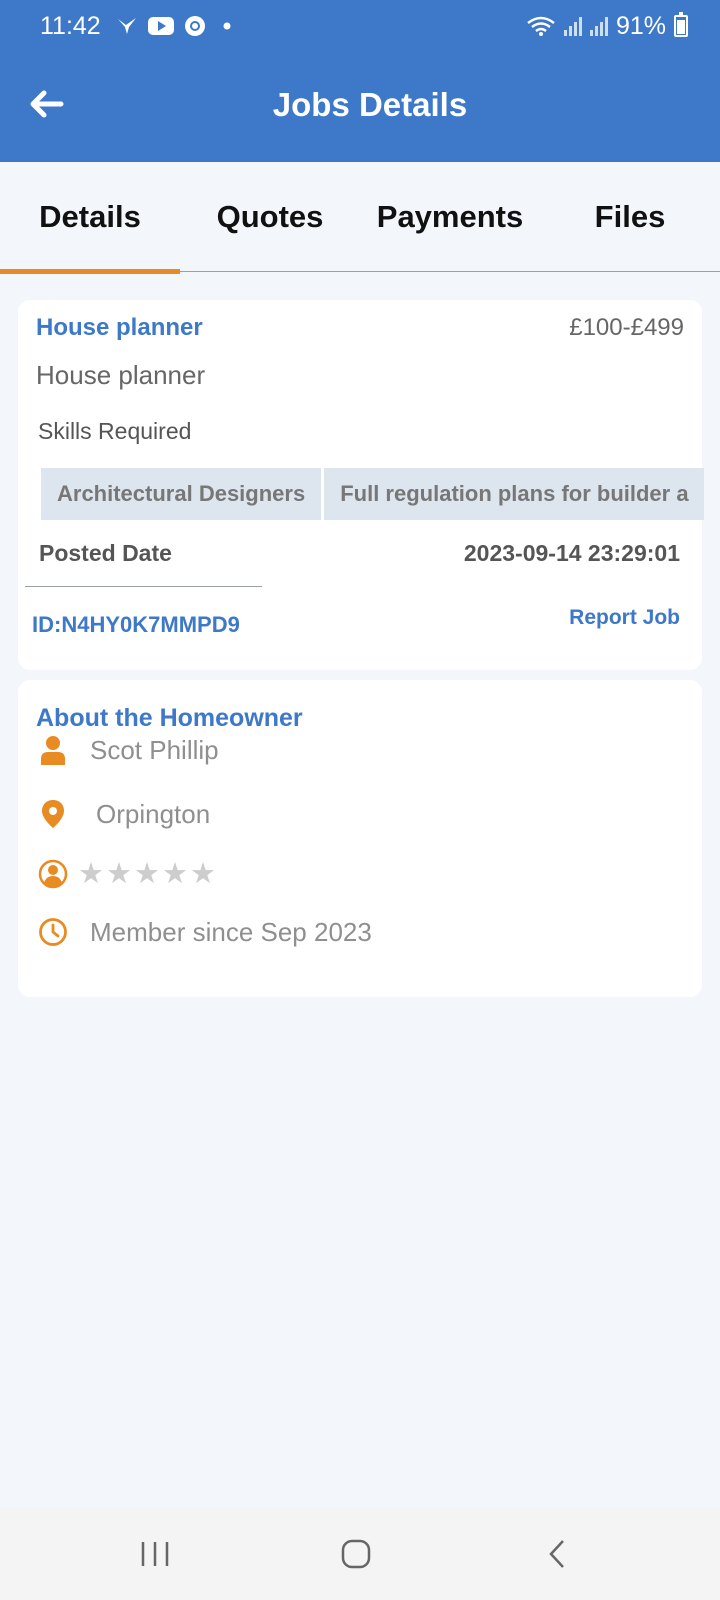 The image size is (720, 1600). What do you see at coordinates (270, 217) in the screenshot?
I see `tab-quotes: Quotes` at bounding box center [270, 217].